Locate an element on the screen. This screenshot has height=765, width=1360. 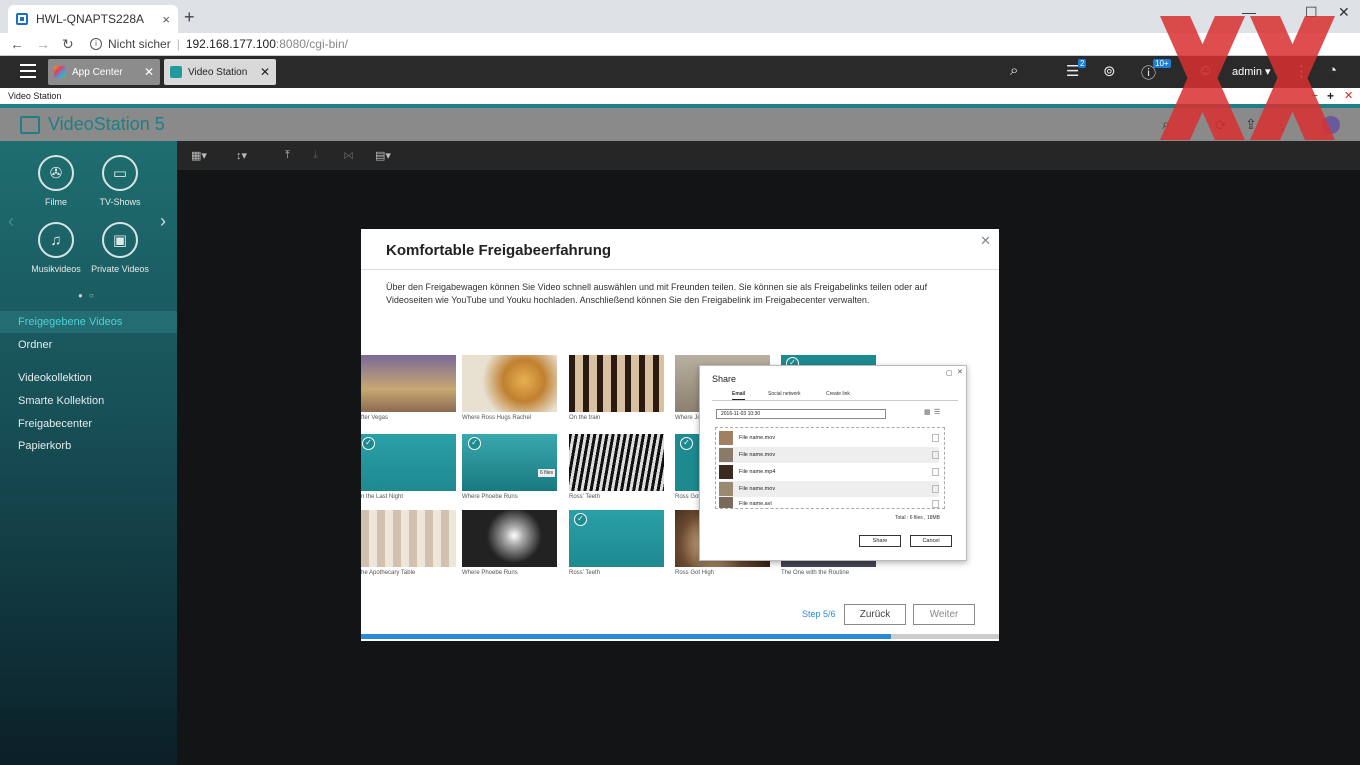
menu-videokollektion: Videokollektion is located at coordinates (88, 378).